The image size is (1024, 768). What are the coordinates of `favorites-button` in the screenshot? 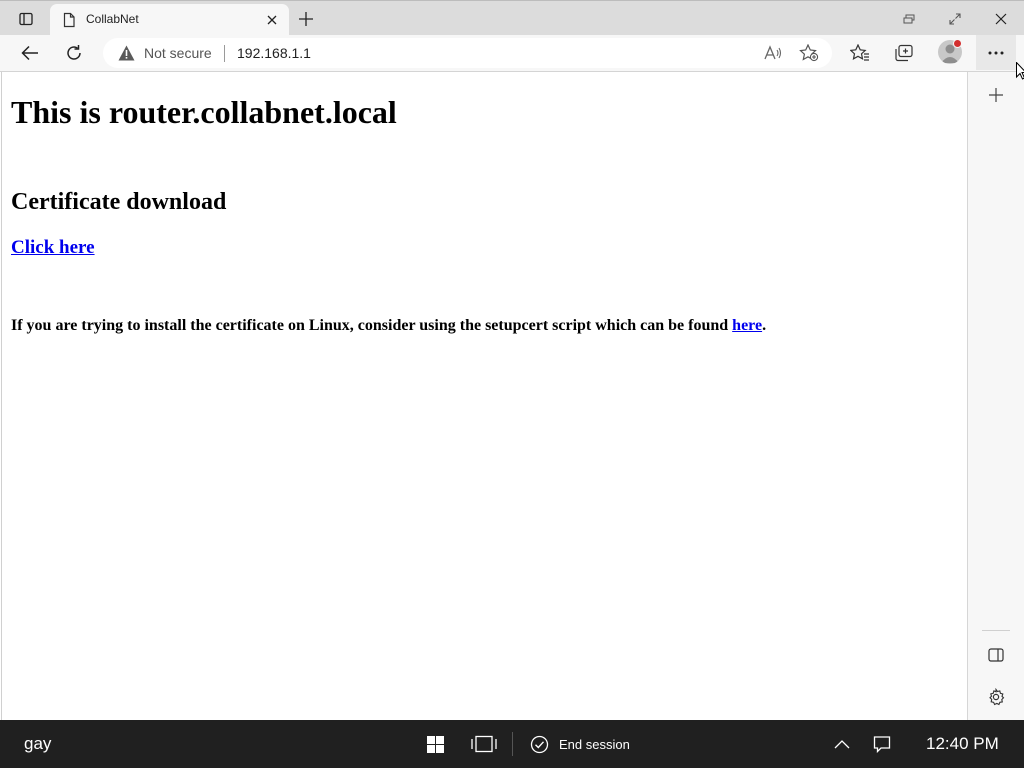 It's located at (860, 53).